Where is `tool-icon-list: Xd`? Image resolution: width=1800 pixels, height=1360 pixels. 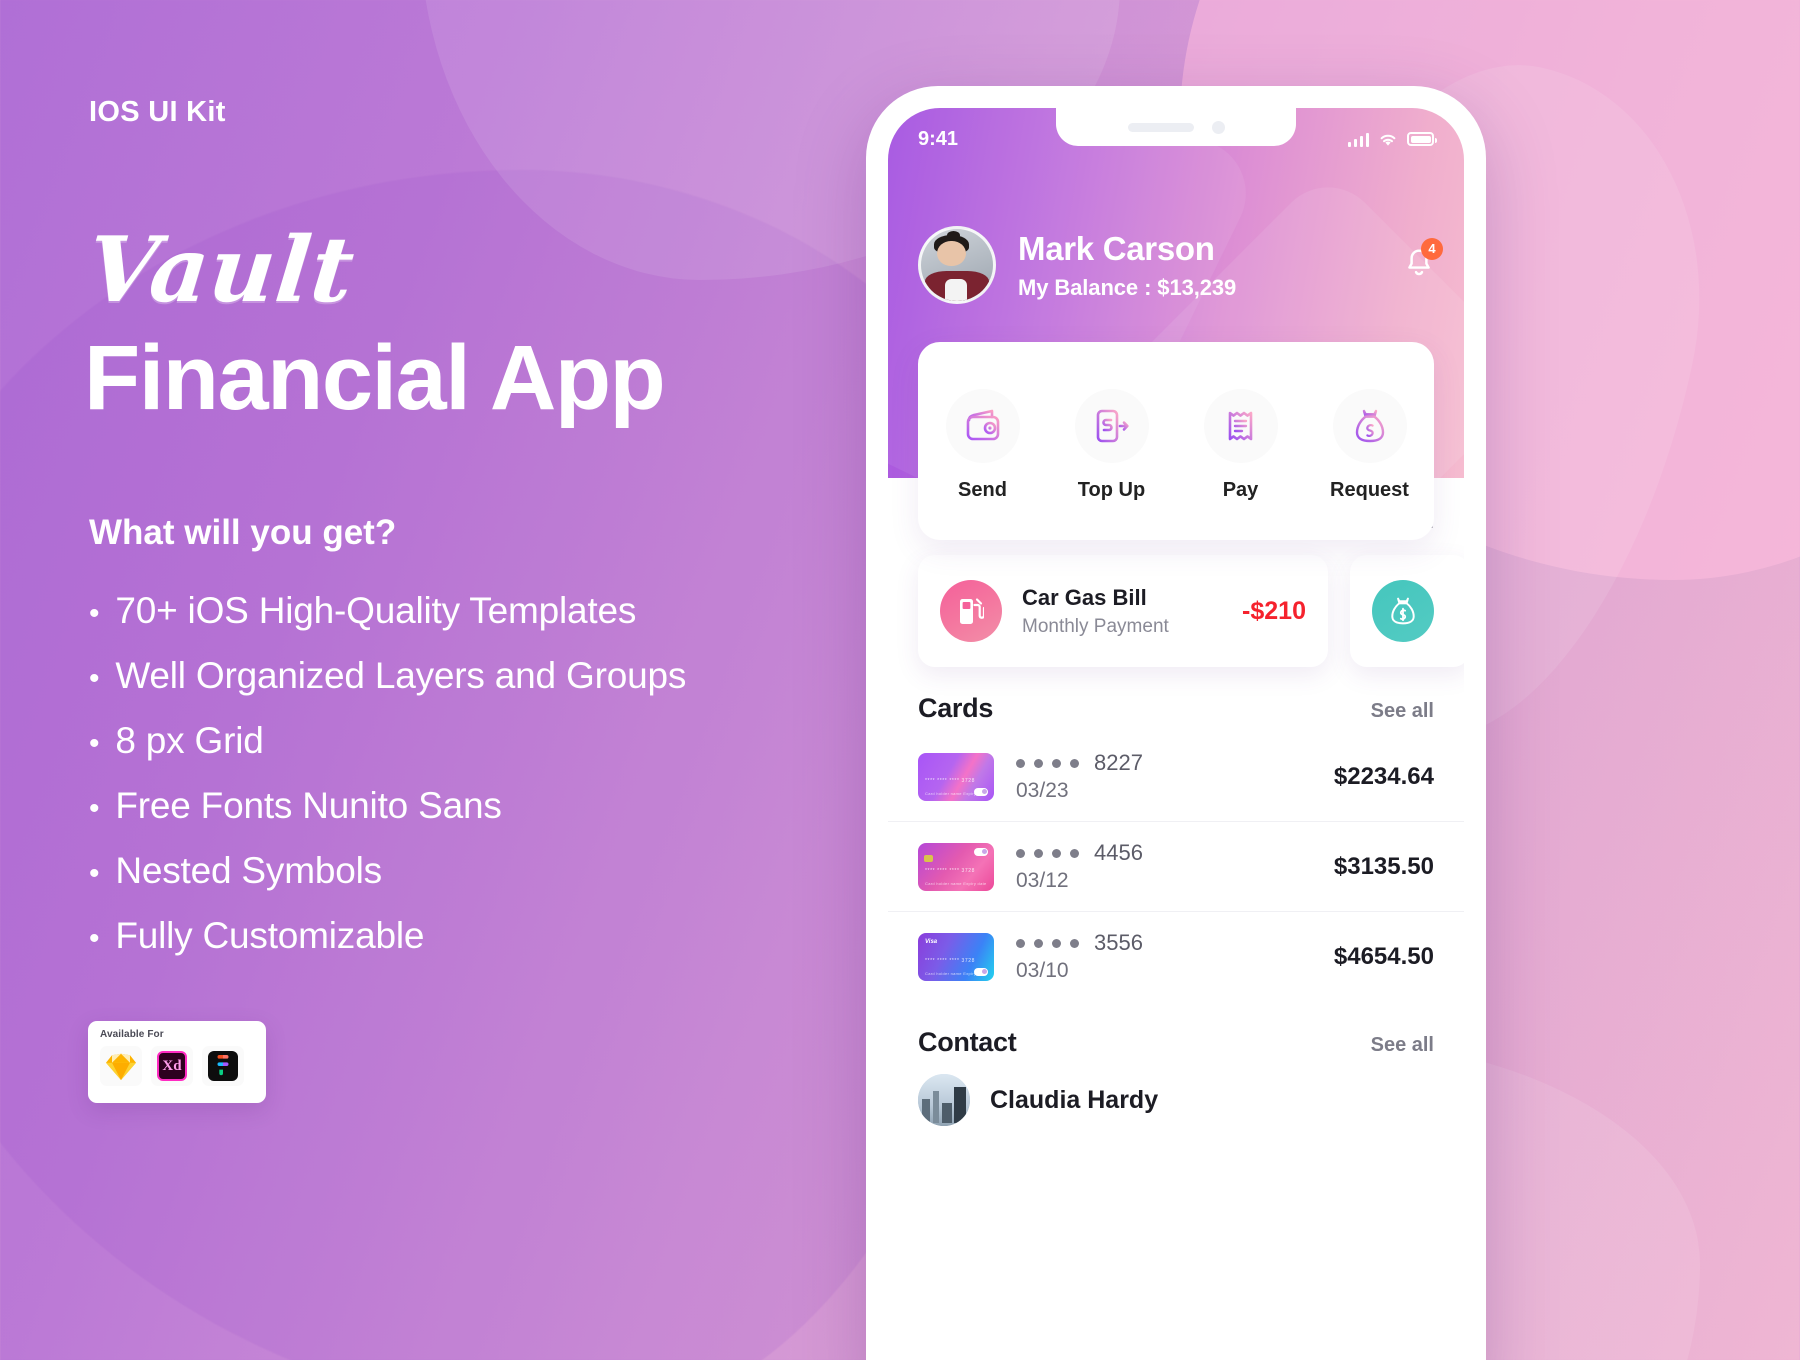
tool-icon-list: Xd is located at coordinates (178, 1066).